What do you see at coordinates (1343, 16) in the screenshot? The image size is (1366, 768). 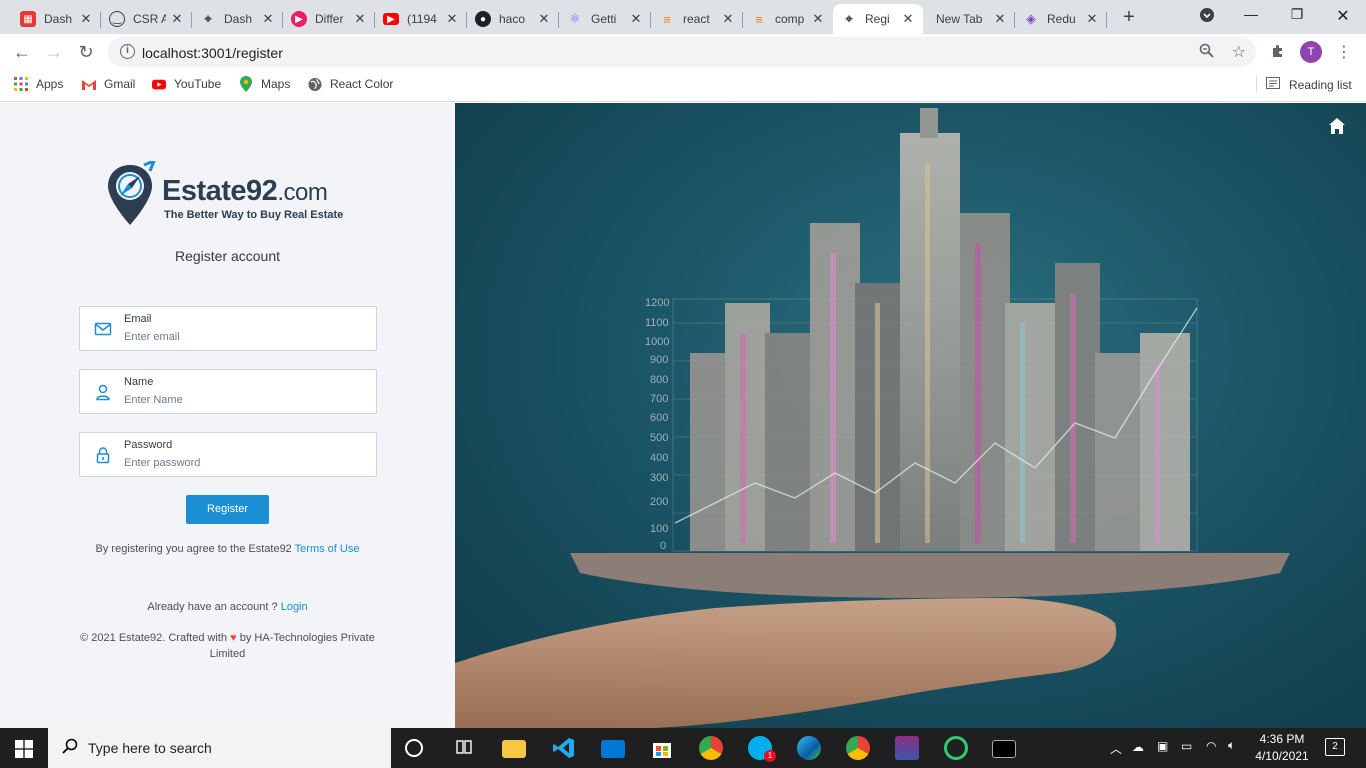 I see `close-window-button: ✕` at bounding box center [1343, 16].